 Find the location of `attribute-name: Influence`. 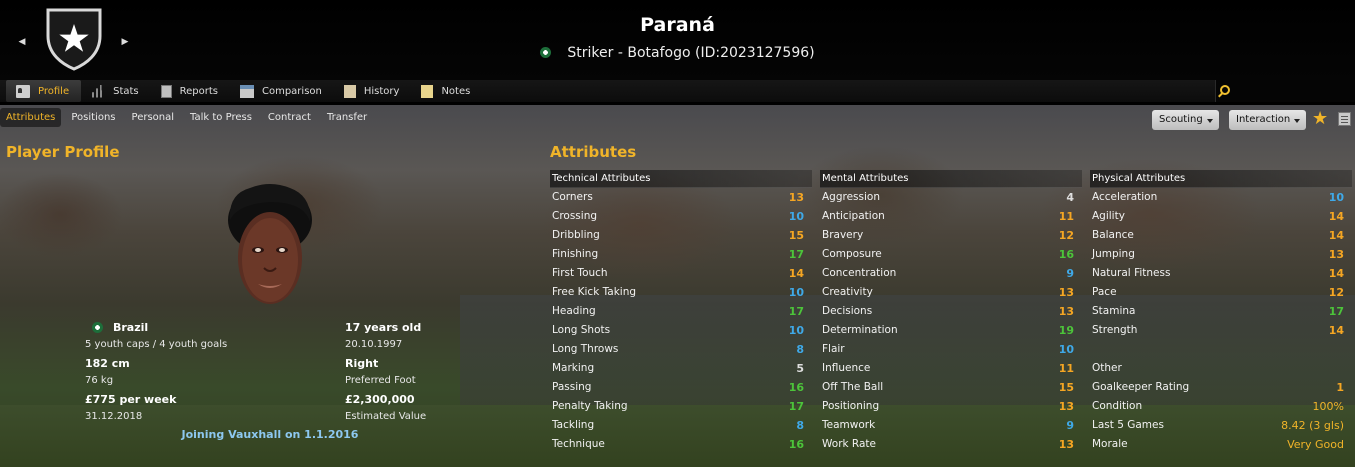

attribute-name: Influence is located at coordinates (846, 368).